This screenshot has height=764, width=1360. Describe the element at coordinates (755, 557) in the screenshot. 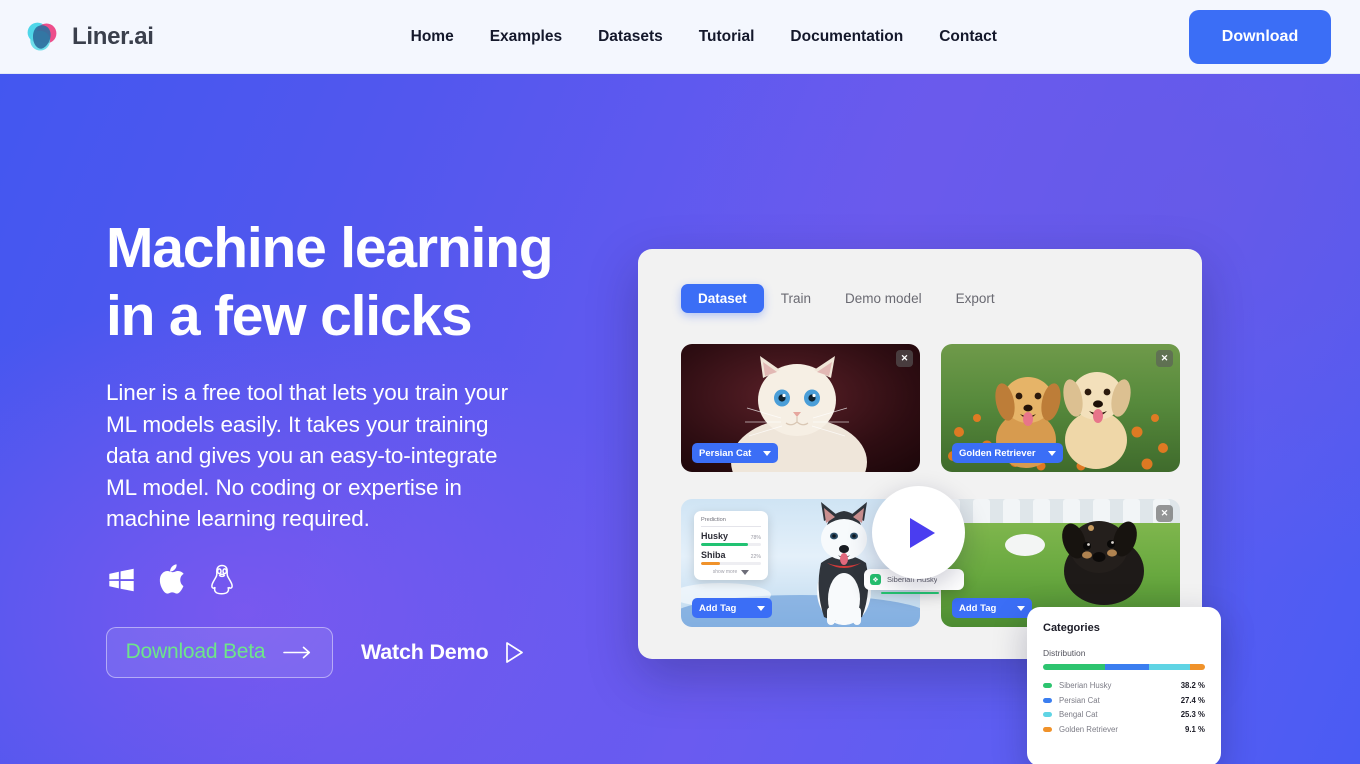

I see `prediction-value: 22%` at that location.